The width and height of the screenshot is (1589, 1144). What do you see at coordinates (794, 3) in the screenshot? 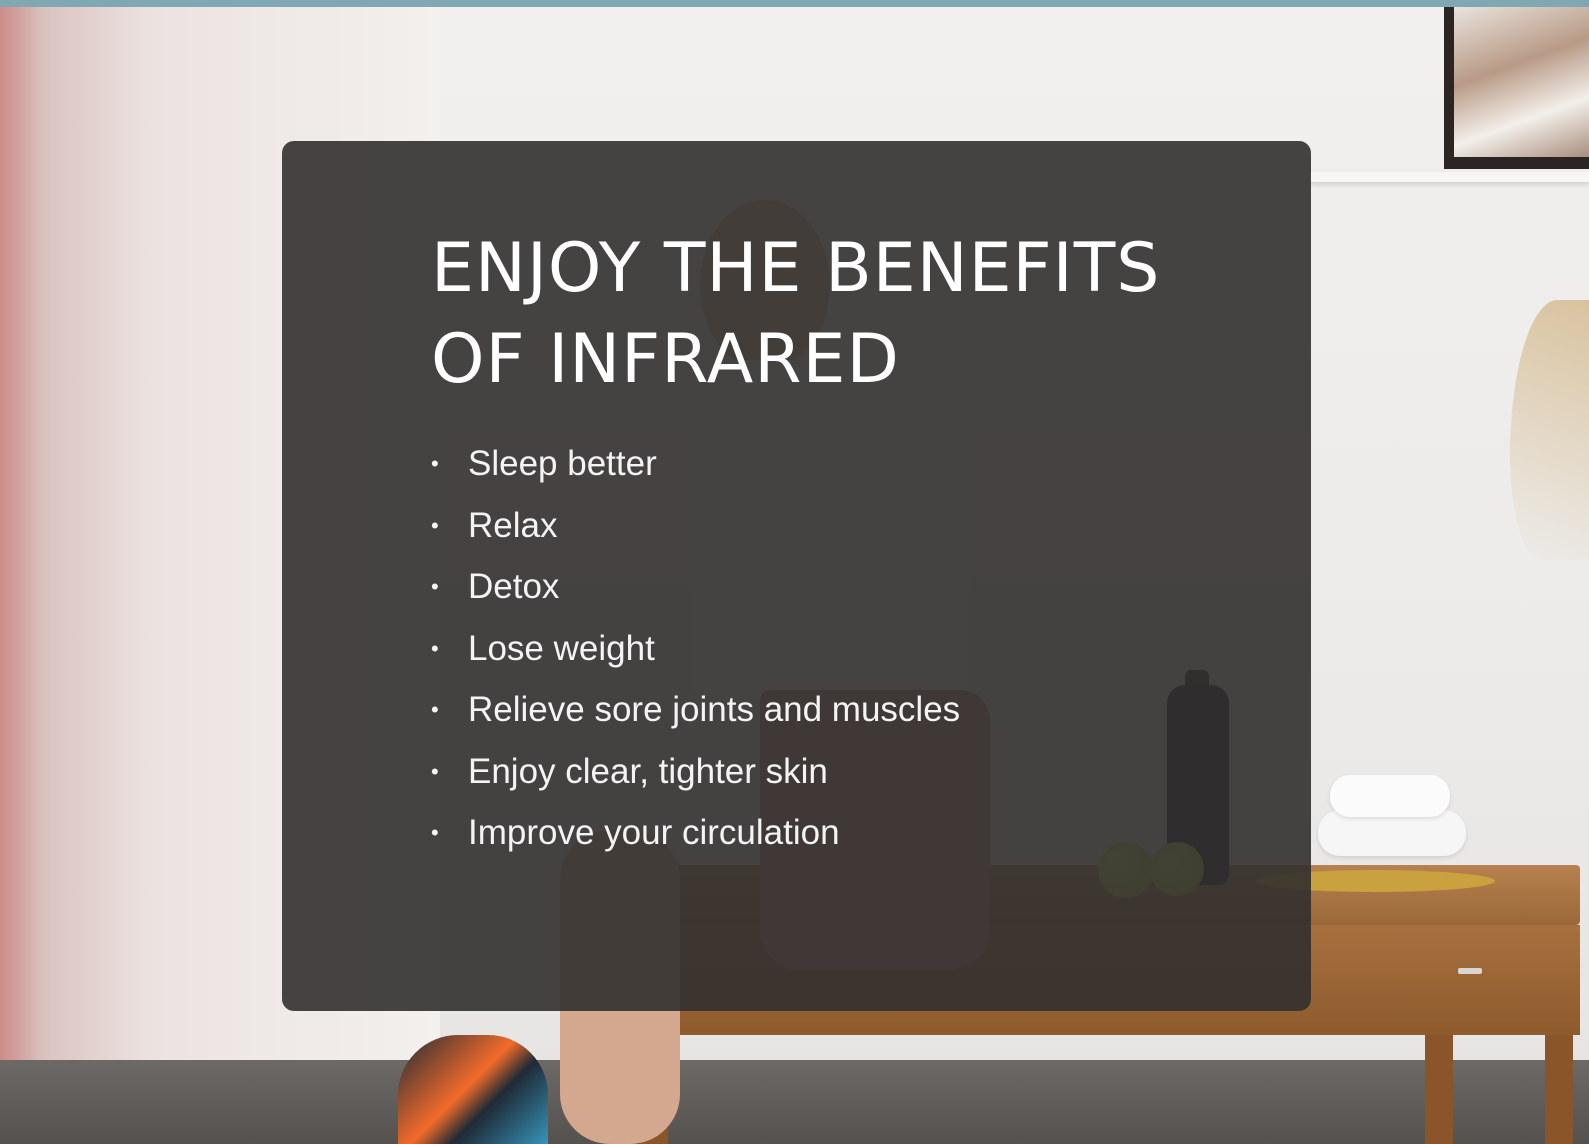
I see `top-accent-bar` at bounding box center [794, 3].